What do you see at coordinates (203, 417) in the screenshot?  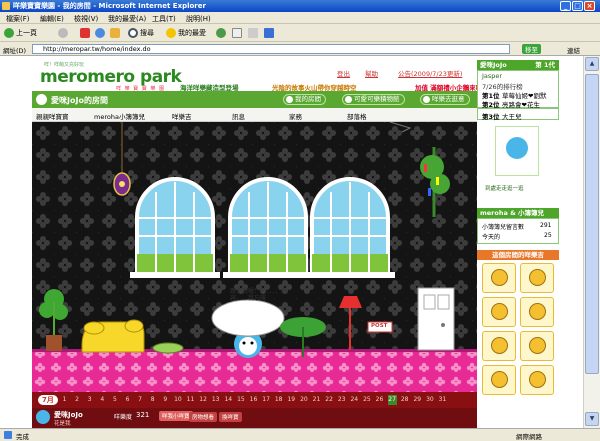 I see `bottom-button-2: 房物想看` at bounding box center [203, 417].